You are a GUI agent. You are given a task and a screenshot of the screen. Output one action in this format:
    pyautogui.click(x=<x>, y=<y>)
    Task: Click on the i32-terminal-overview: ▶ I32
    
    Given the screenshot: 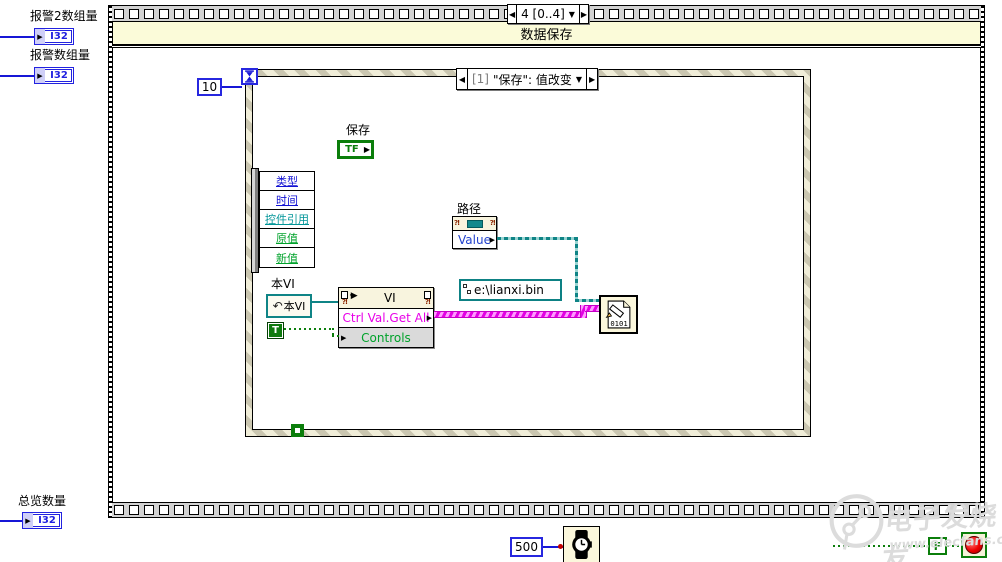 What is the action you would take?
    pyautogui.click(x=42, y=520)
    